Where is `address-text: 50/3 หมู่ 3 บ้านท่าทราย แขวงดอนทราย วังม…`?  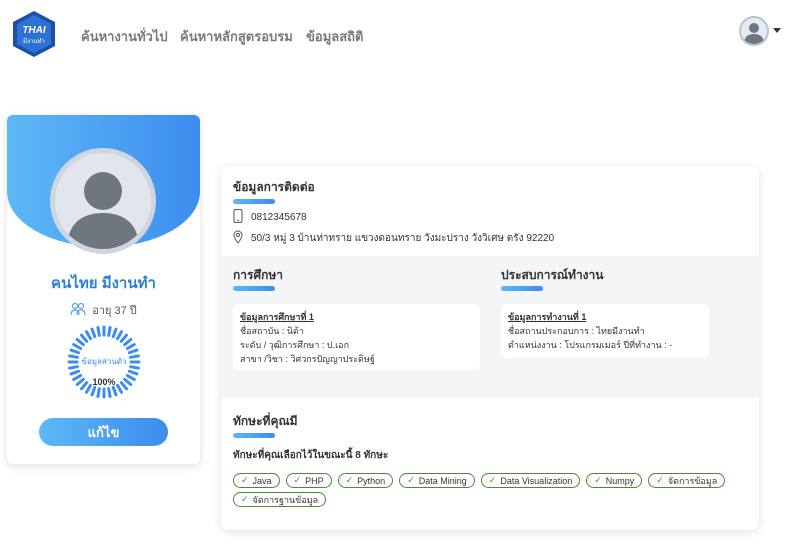 address-text: 50/3 หมู่ 3 บ้านท่าทราย แขวงดอนทราย วังม… is located at coordinates (403, 238).